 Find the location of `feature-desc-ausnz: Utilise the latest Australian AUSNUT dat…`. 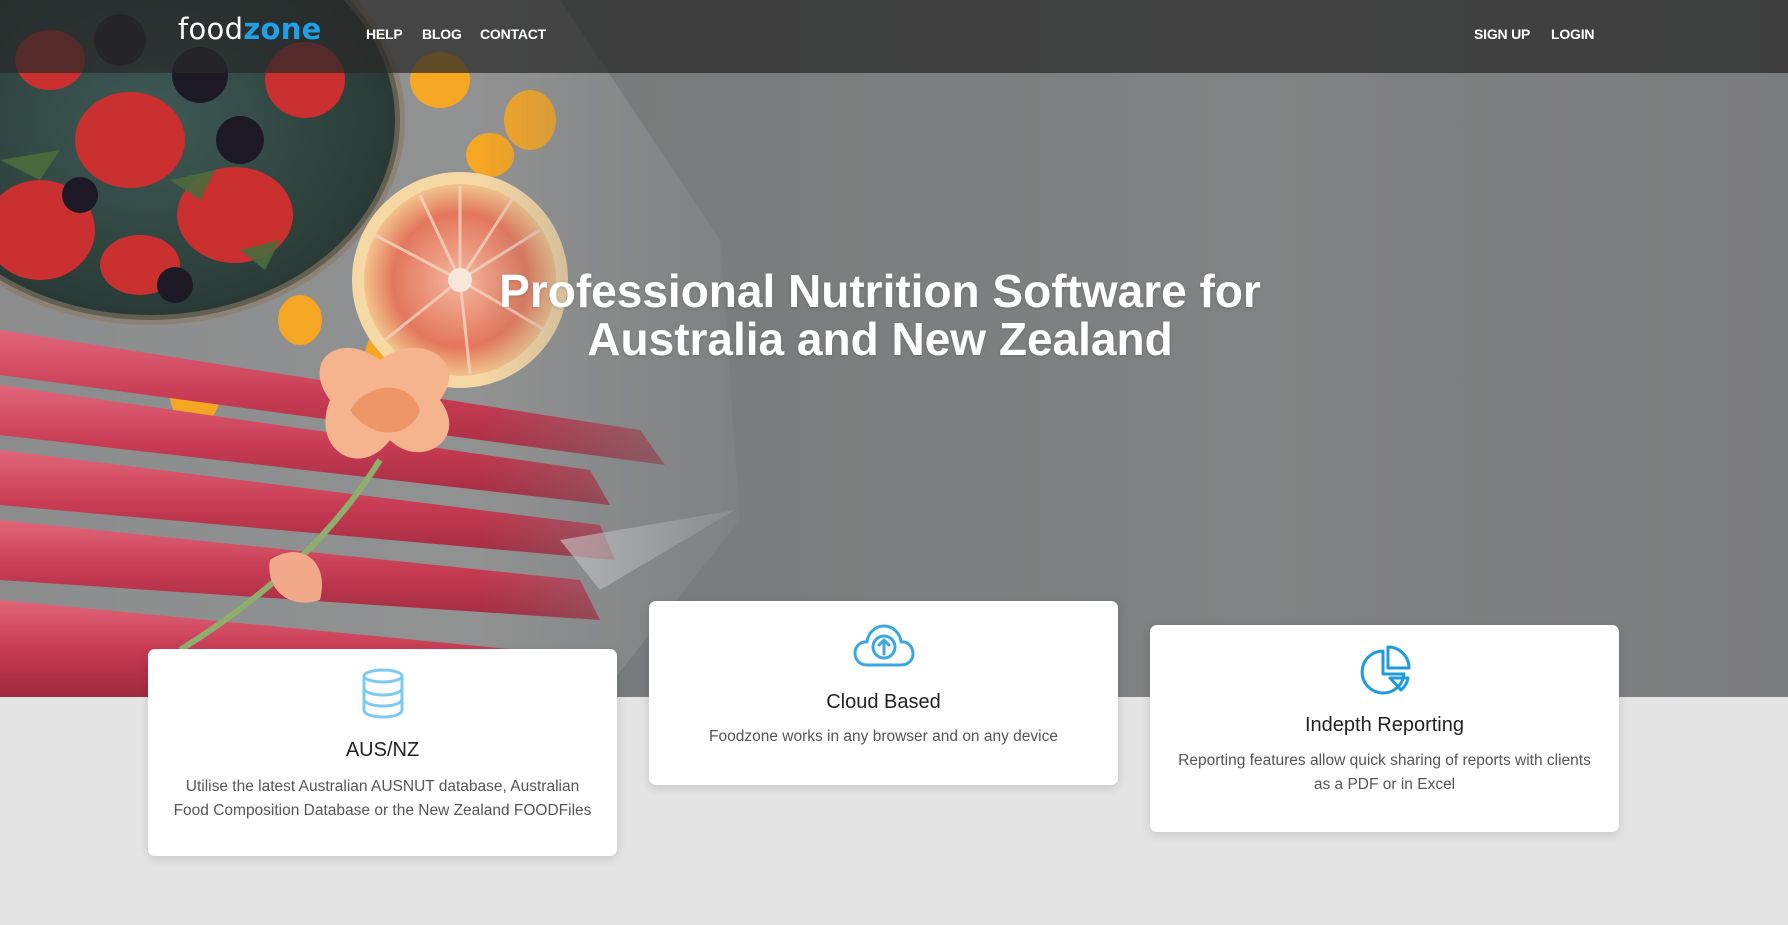

feature-desc-ausnz: Utilise the latest Australian AUSNUT dat… is located at coordinates (382, 799).